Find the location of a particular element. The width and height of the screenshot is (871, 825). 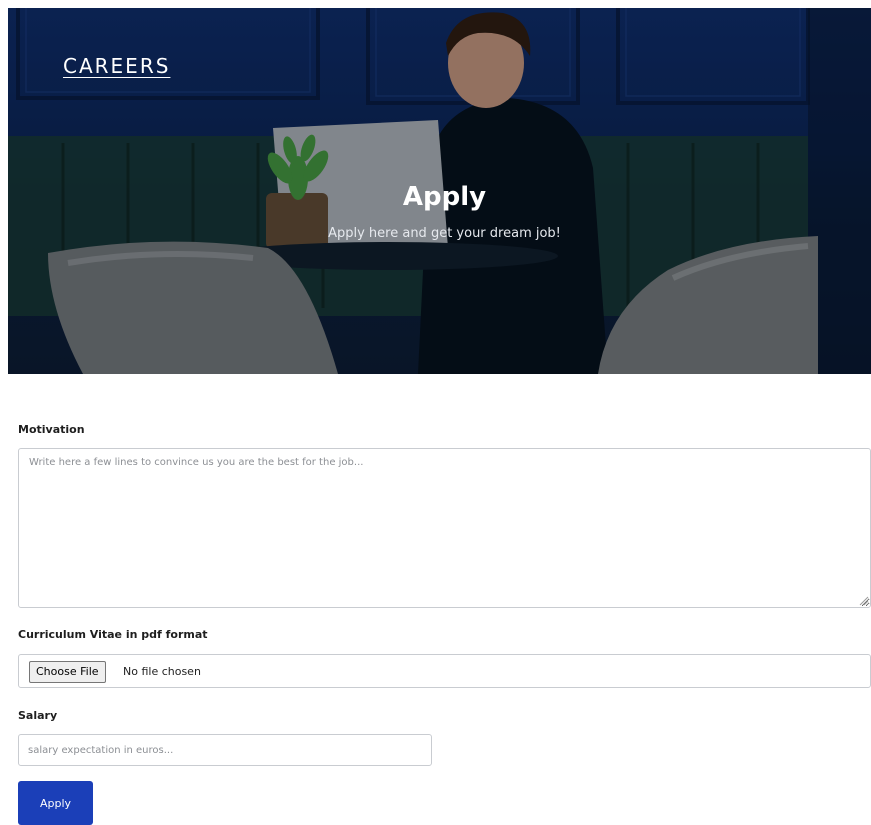

brand-logo-link: CAREERS is located at coordinates (116, 66).